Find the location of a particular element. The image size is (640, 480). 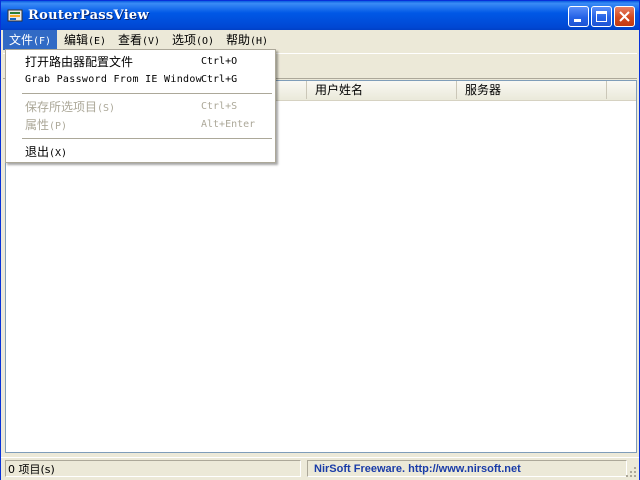

menu-item-label: 打开路由器配置文件 is located at coordinates (79, 62).